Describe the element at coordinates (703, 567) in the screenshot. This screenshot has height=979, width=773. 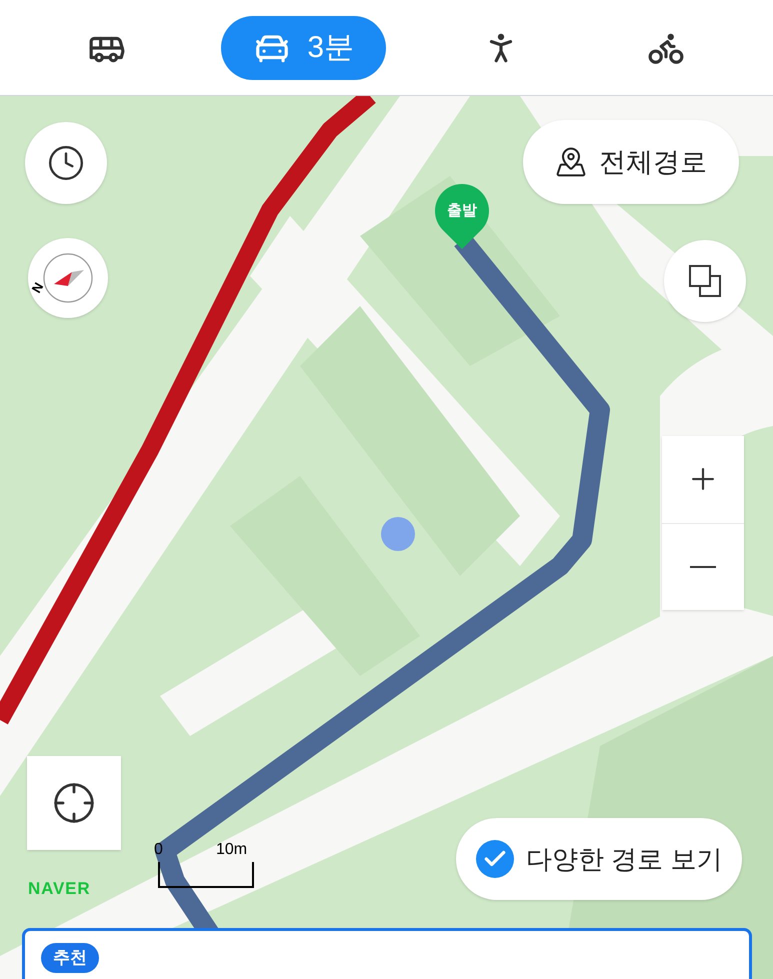
I see `minus-icon` at that location.